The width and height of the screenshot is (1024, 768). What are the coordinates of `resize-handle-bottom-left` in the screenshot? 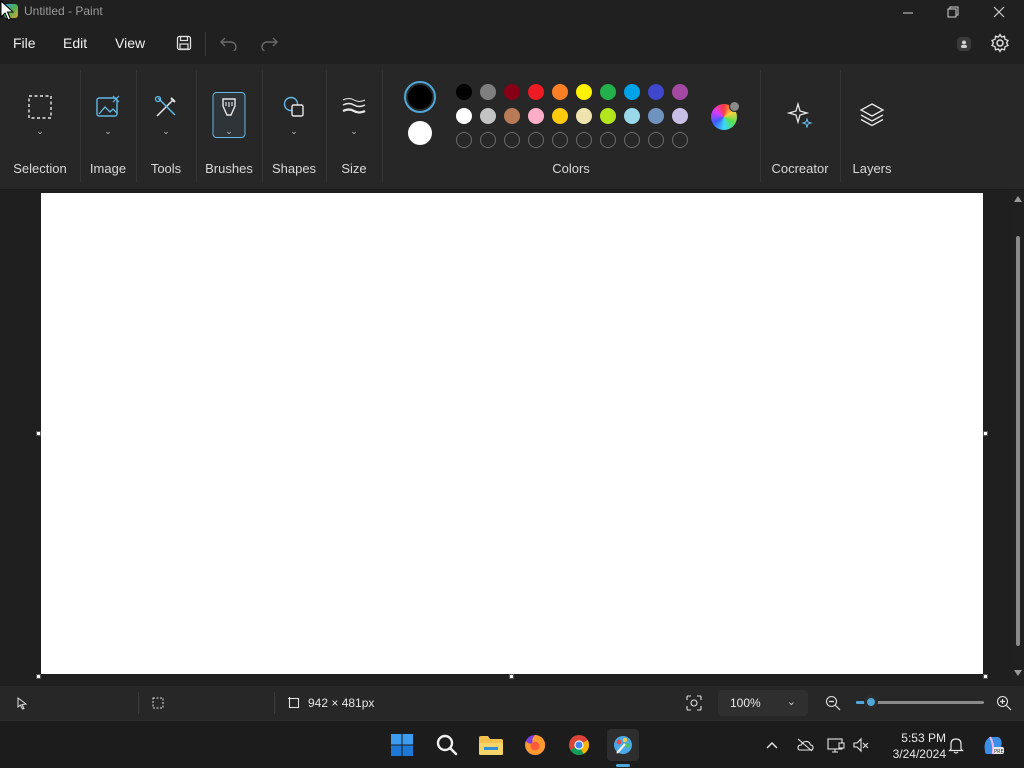 It's located at (38, 676).